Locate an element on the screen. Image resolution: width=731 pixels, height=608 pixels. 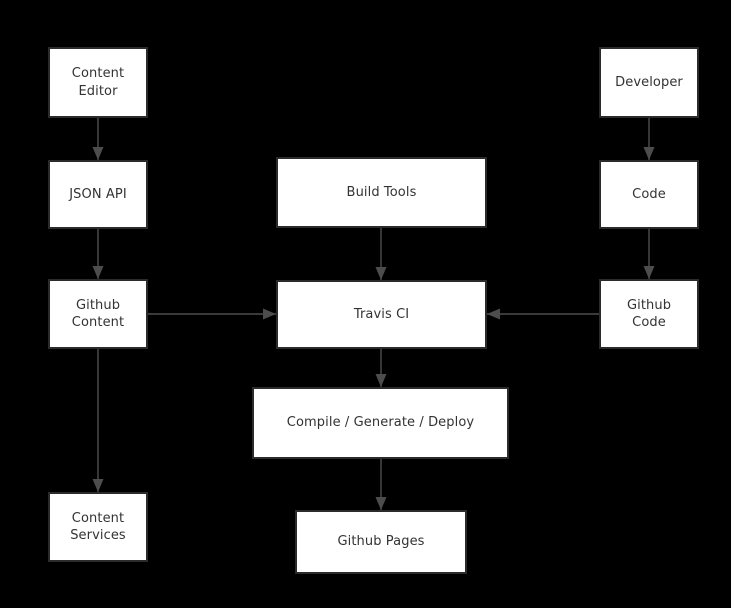
node-github-content: Github Content is located at coordinates (98, 314).